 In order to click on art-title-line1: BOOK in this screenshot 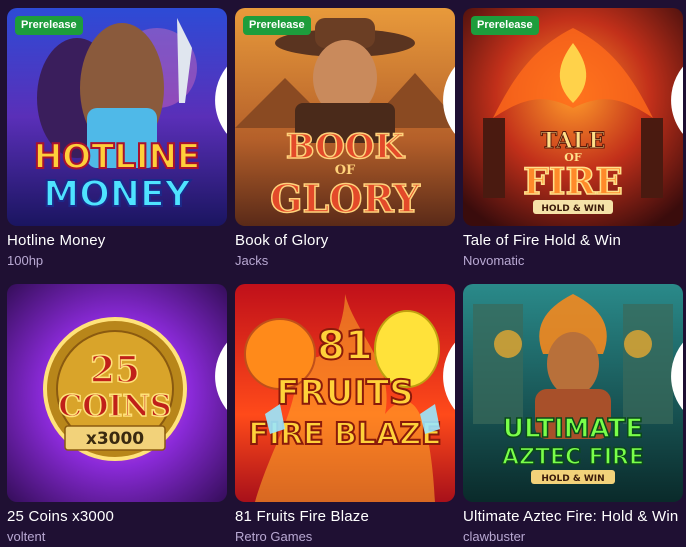, I will do `click(346, 147)`.